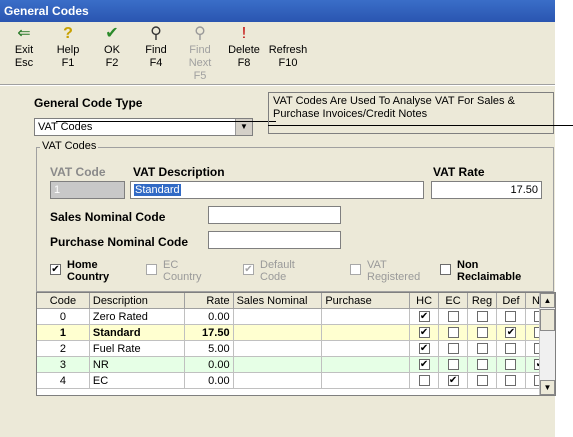 The width and height of the screenshot is (573, 437). Describe the element at coordinates (209, 301) in the screenshot. I see `column-header-rate: Rate` at that location.